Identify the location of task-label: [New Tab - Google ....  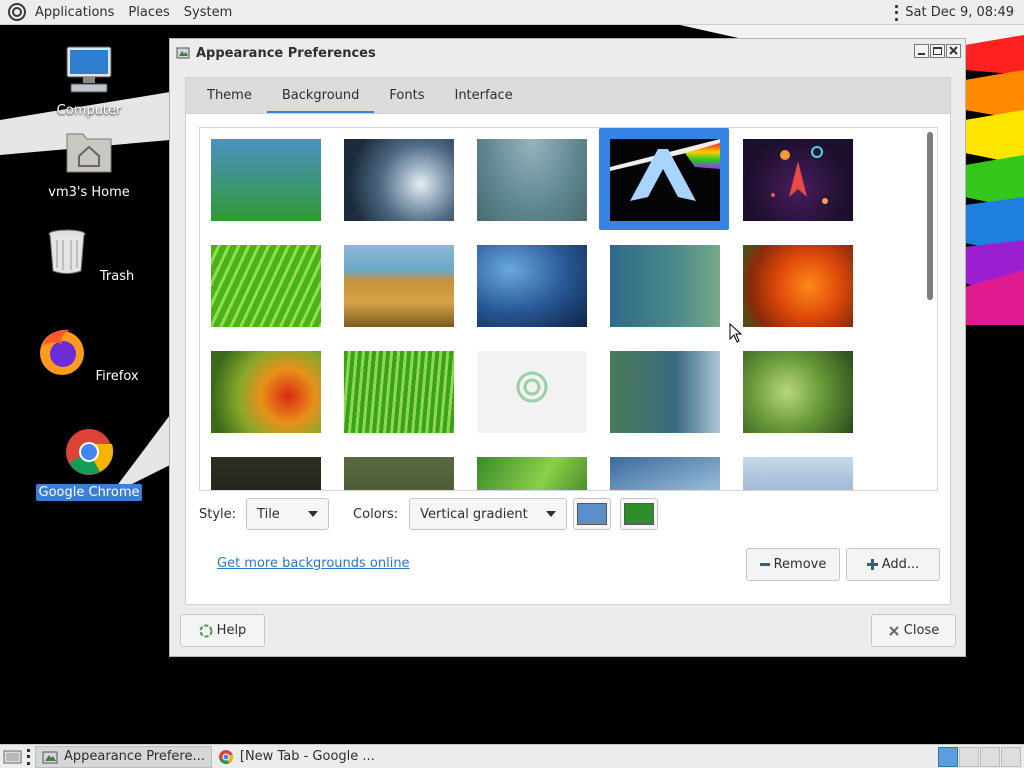
(307, 756).